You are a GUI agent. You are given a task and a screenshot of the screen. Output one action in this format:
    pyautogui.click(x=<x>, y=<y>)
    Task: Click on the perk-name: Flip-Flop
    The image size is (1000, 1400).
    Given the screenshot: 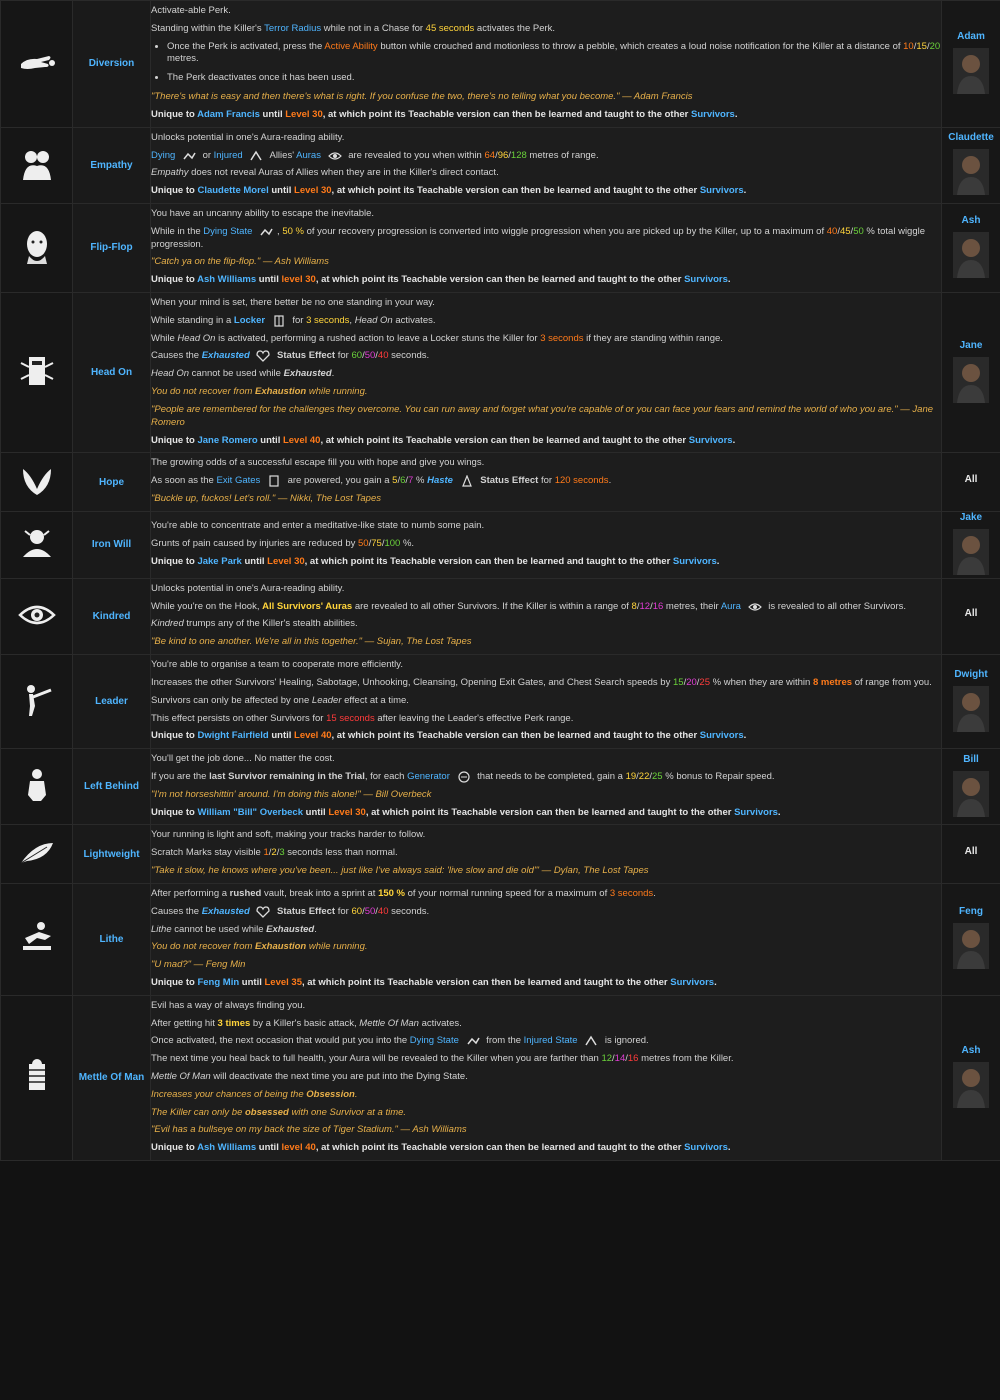 What is the action you would take?
    pyautogui.click(x=111, y=248)
    